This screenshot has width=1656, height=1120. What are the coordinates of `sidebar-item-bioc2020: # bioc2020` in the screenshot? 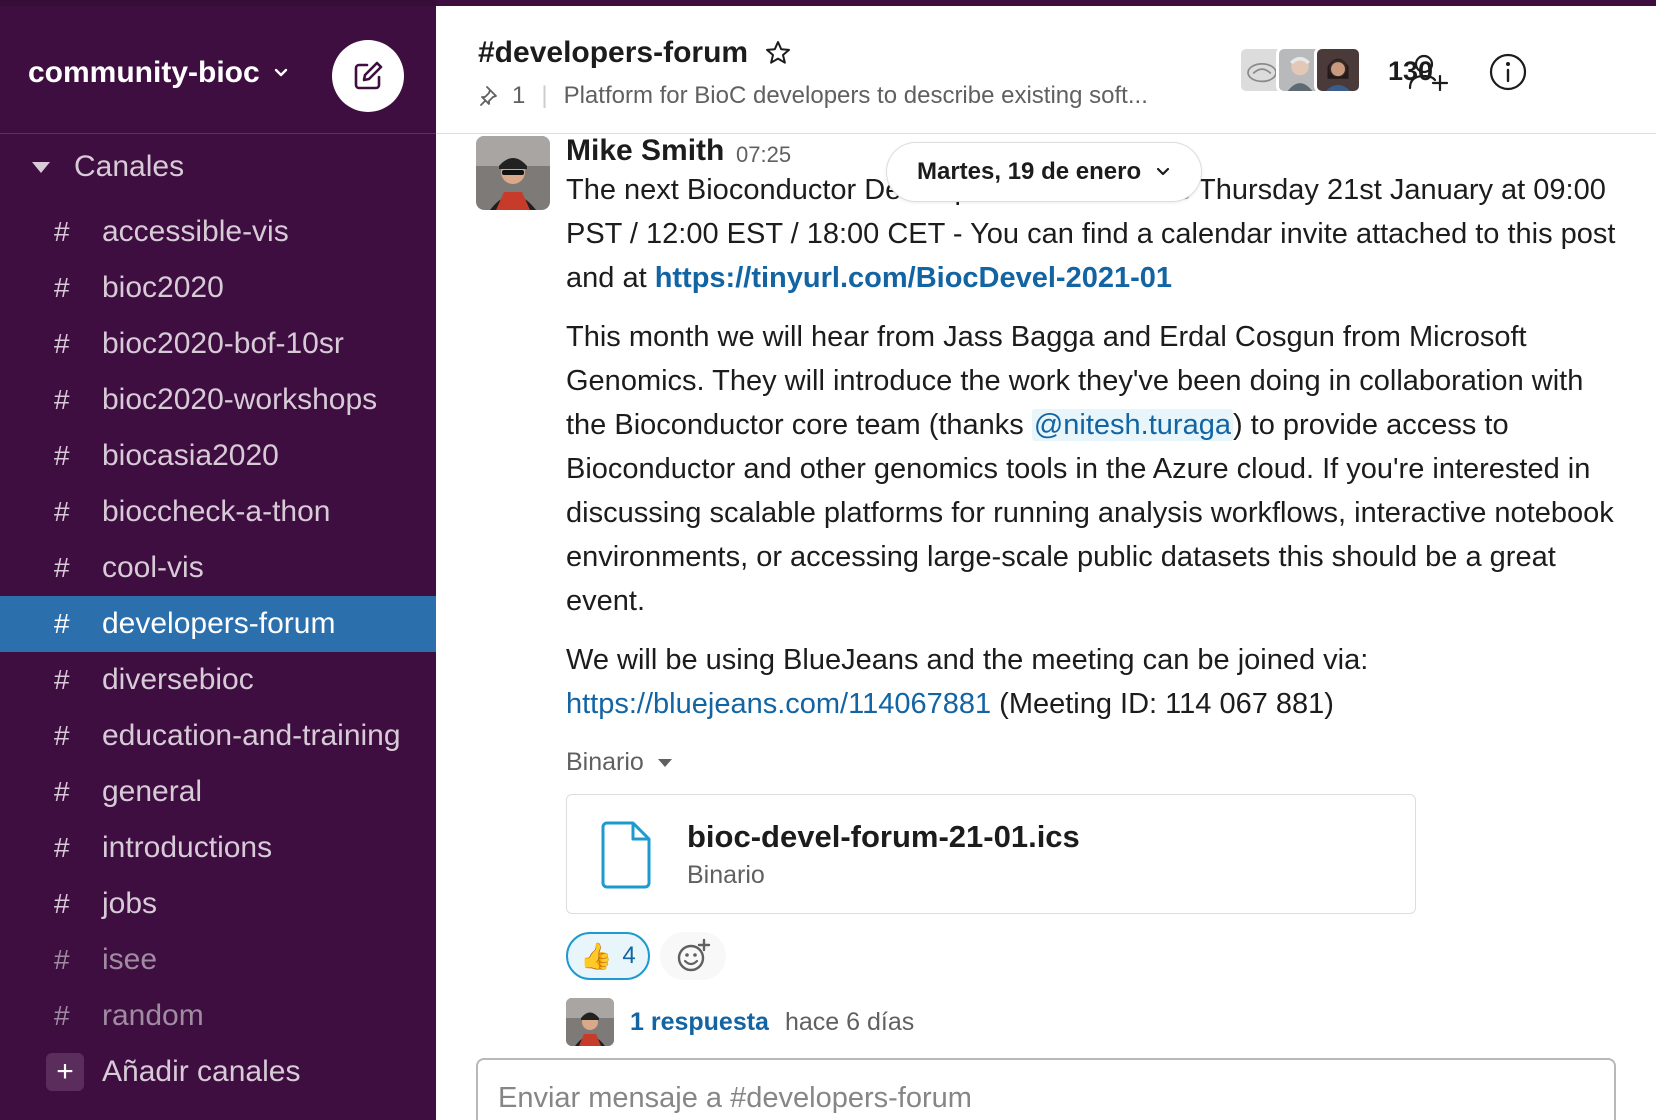 It's located at (218, 288).